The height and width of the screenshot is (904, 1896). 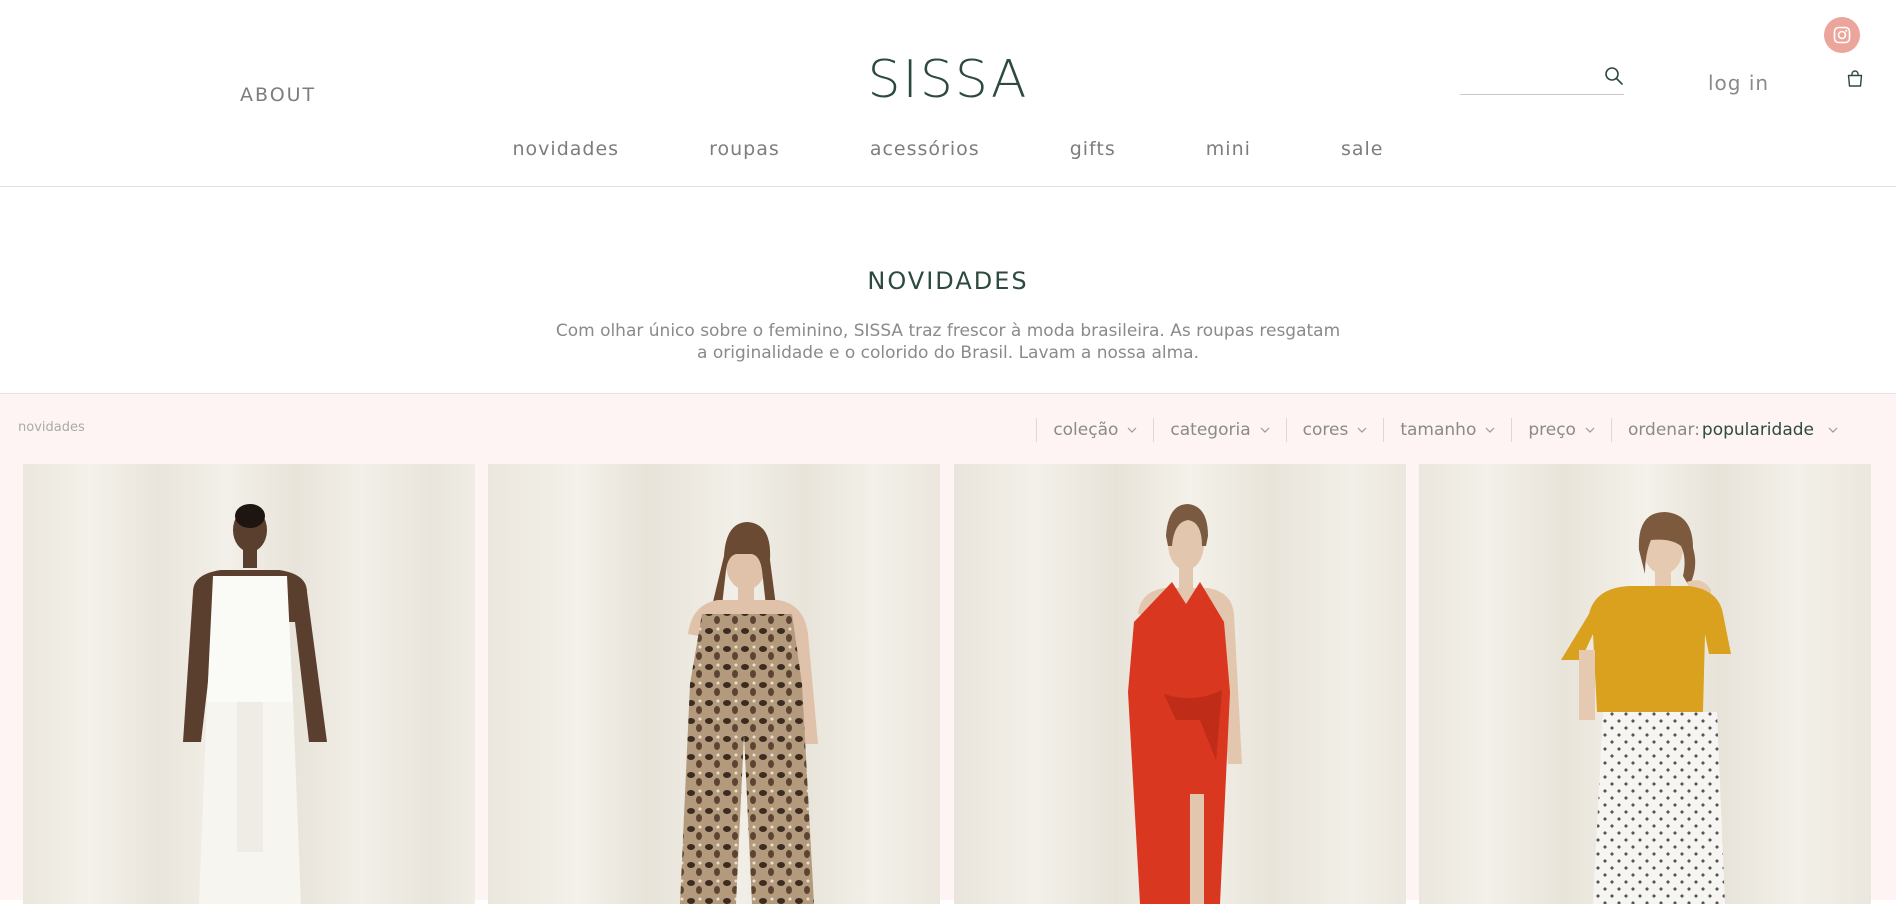 I want to click on instagram-button, so click(x=1842, y=35).